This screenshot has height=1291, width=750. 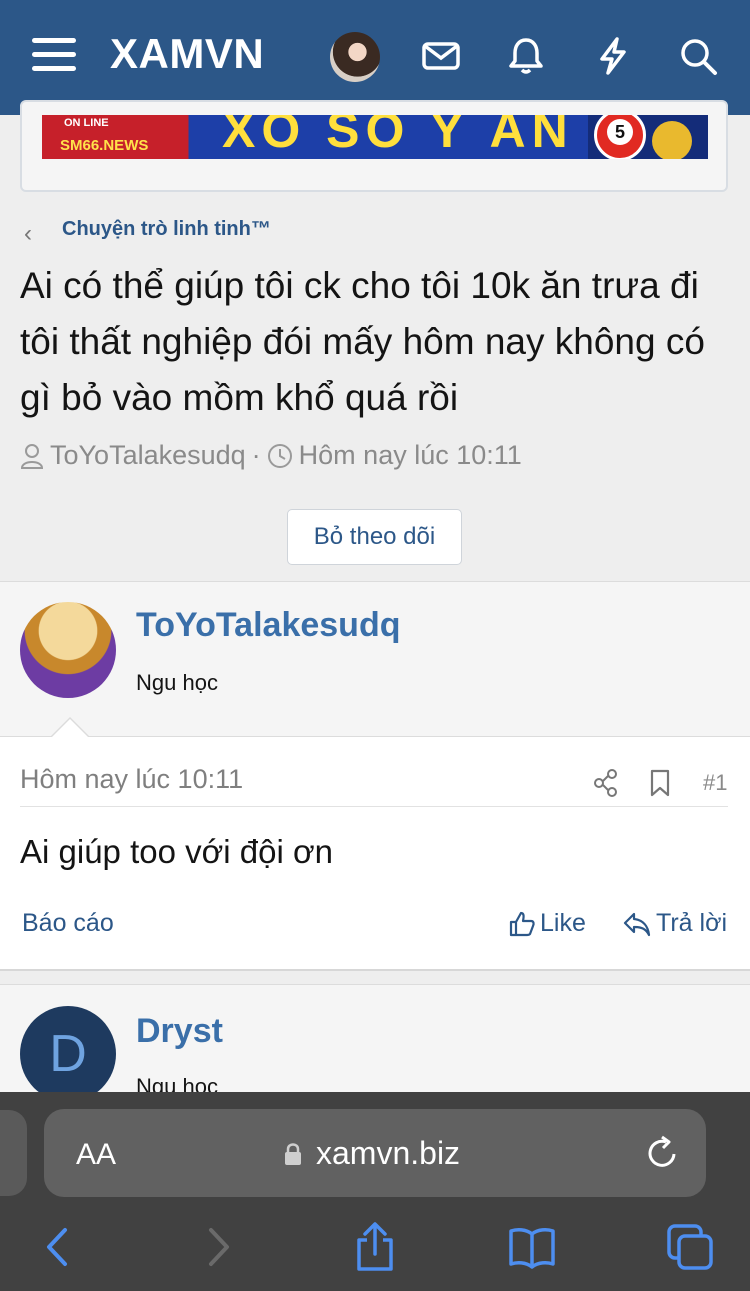 What do you see at coordinates (70, 728) in the screenshot?
I see `panel-arrow-inner` at bounding box center [70, 728].